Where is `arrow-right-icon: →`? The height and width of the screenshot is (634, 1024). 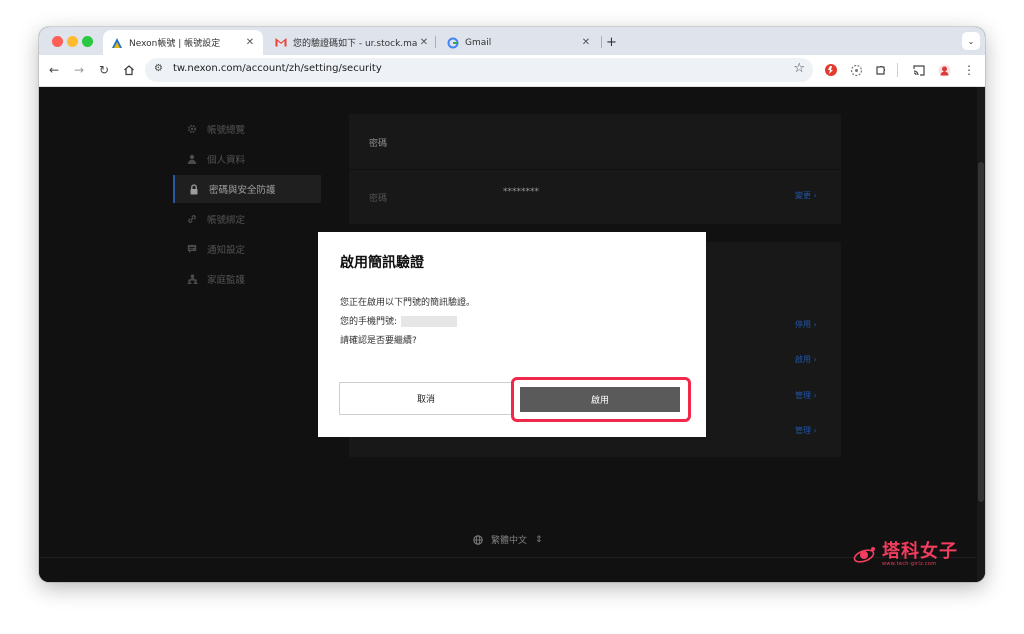
arrow-right-icon: → is located at coordinates (79, 70).